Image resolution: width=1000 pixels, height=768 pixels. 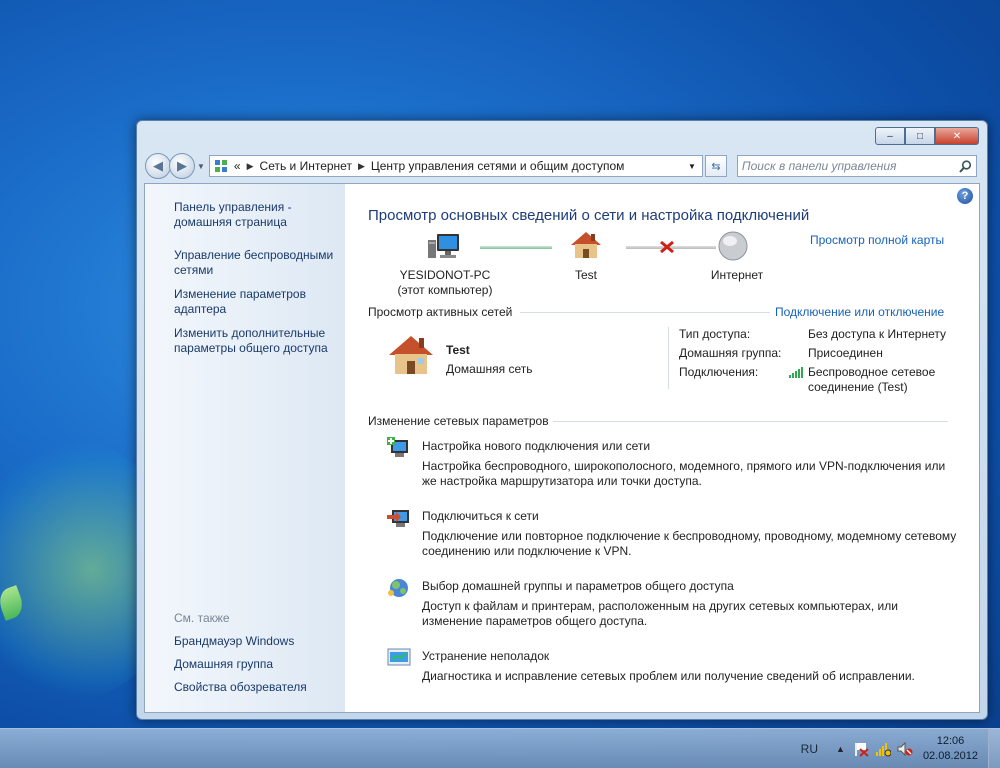 What do you see at coordinates (883, 749) in the screenshot?
I see `network-signal-icon` at bounding box center [883, 749].